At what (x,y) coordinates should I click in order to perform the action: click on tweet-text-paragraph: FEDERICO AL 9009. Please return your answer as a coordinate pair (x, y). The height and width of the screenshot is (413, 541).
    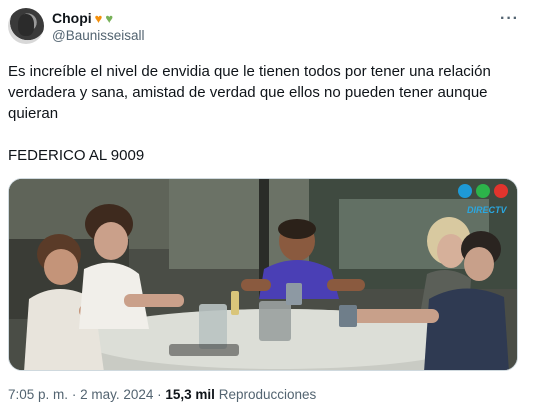
    Looking at the image, I should click on (76, 155).